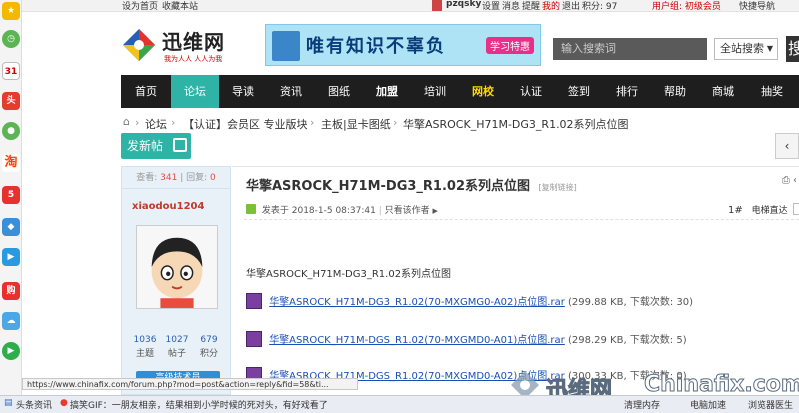  Describe the element at coordinates (388, 186) in the screenshot. I see `post-title-text: 华擎ASROCK_H71M-DG3_R1.02系列点位图` at that location.